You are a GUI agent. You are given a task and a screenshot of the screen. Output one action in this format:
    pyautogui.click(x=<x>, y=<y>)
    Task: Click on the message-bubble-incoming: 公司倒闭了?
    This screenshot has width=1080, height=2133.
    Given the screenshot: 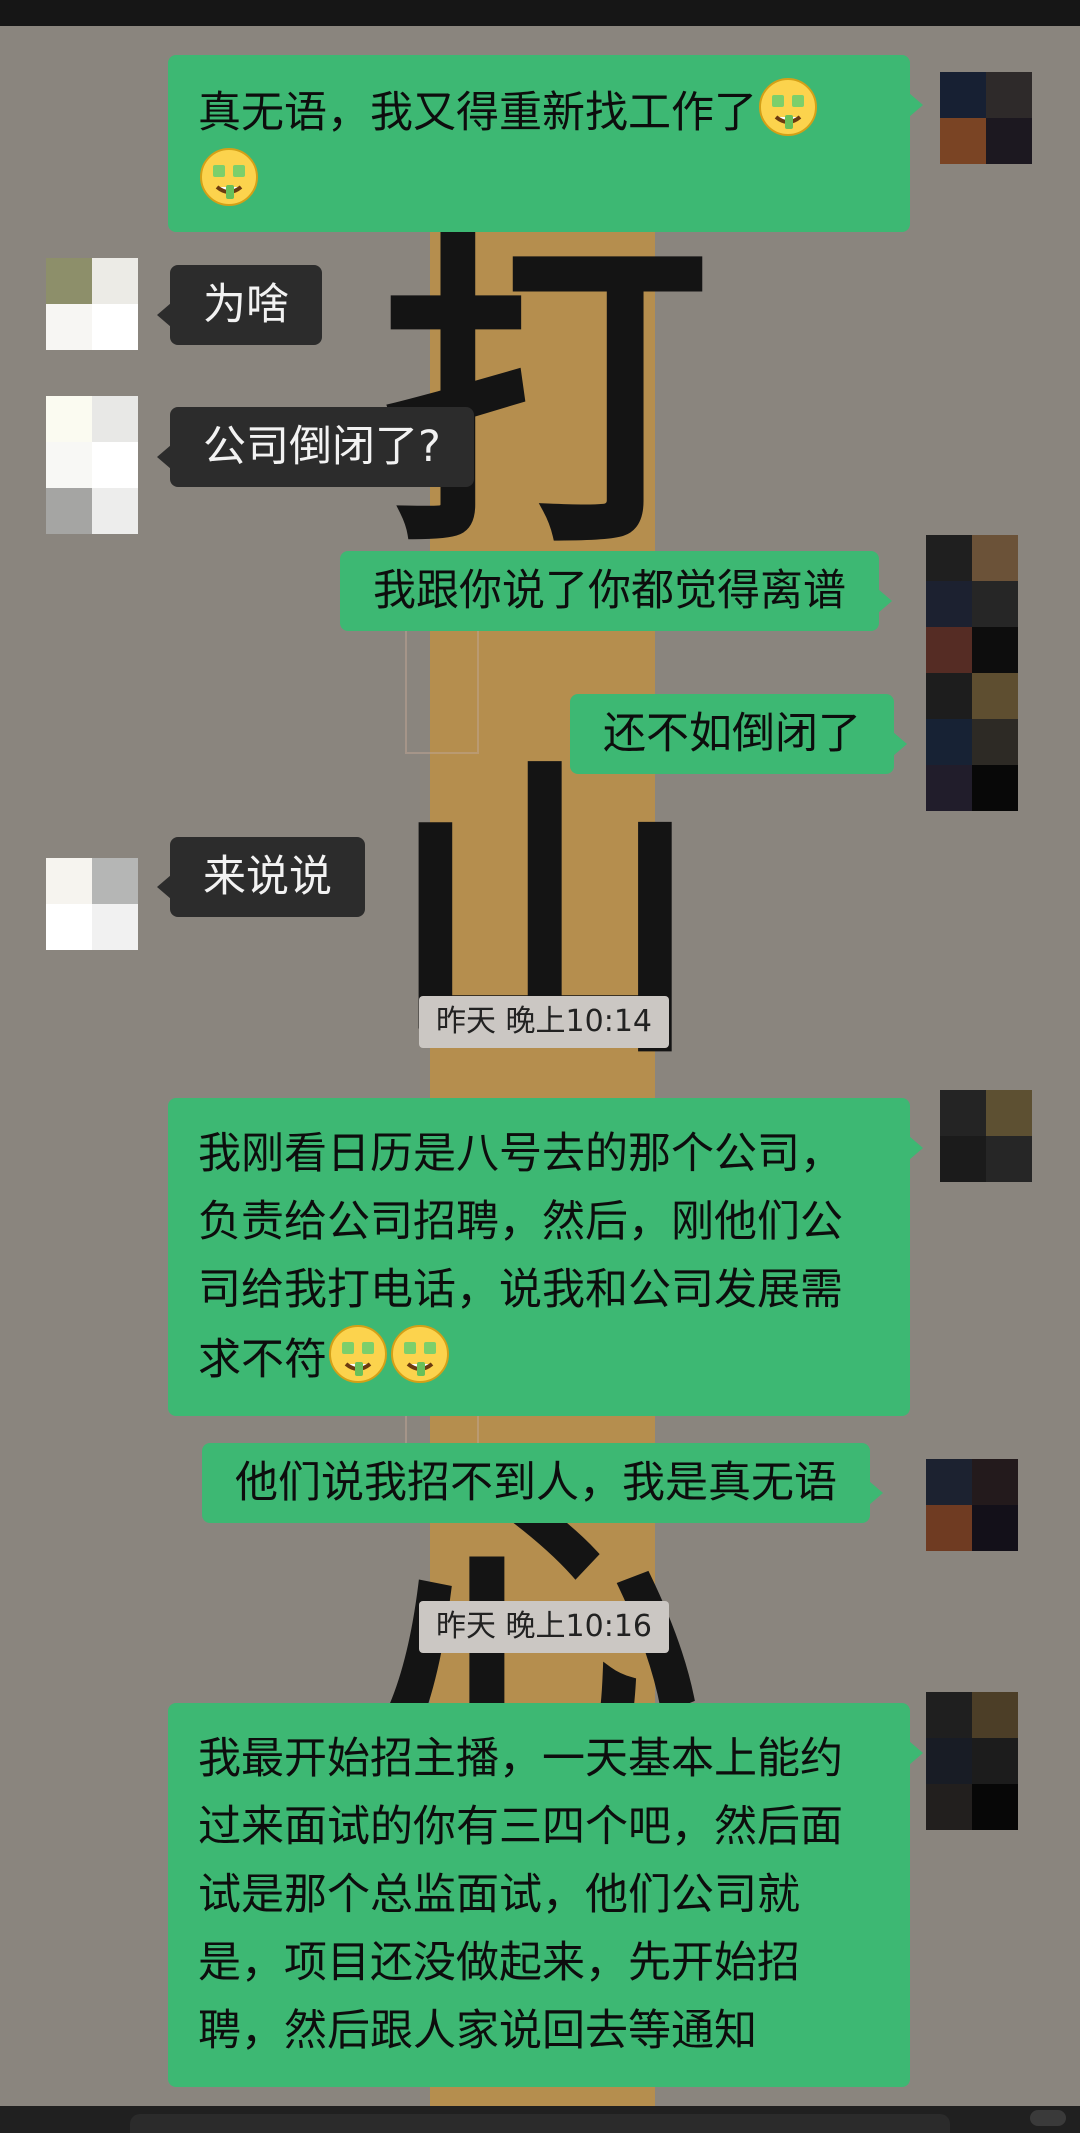 What is the action you would take?
    pyautogui.click(x=315, y=447)
    